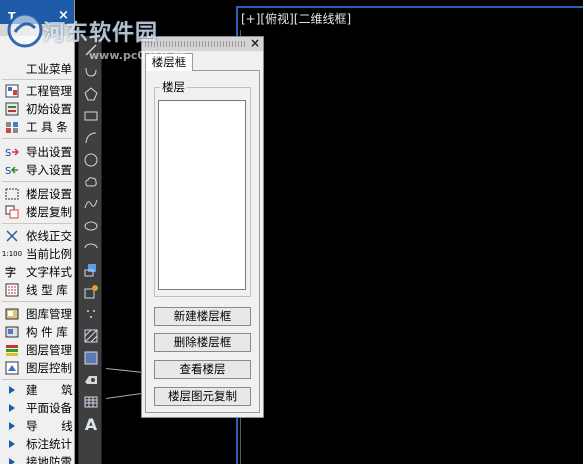  I want to click on menu-item-component-library: 构 件 库, so click(37, 332).